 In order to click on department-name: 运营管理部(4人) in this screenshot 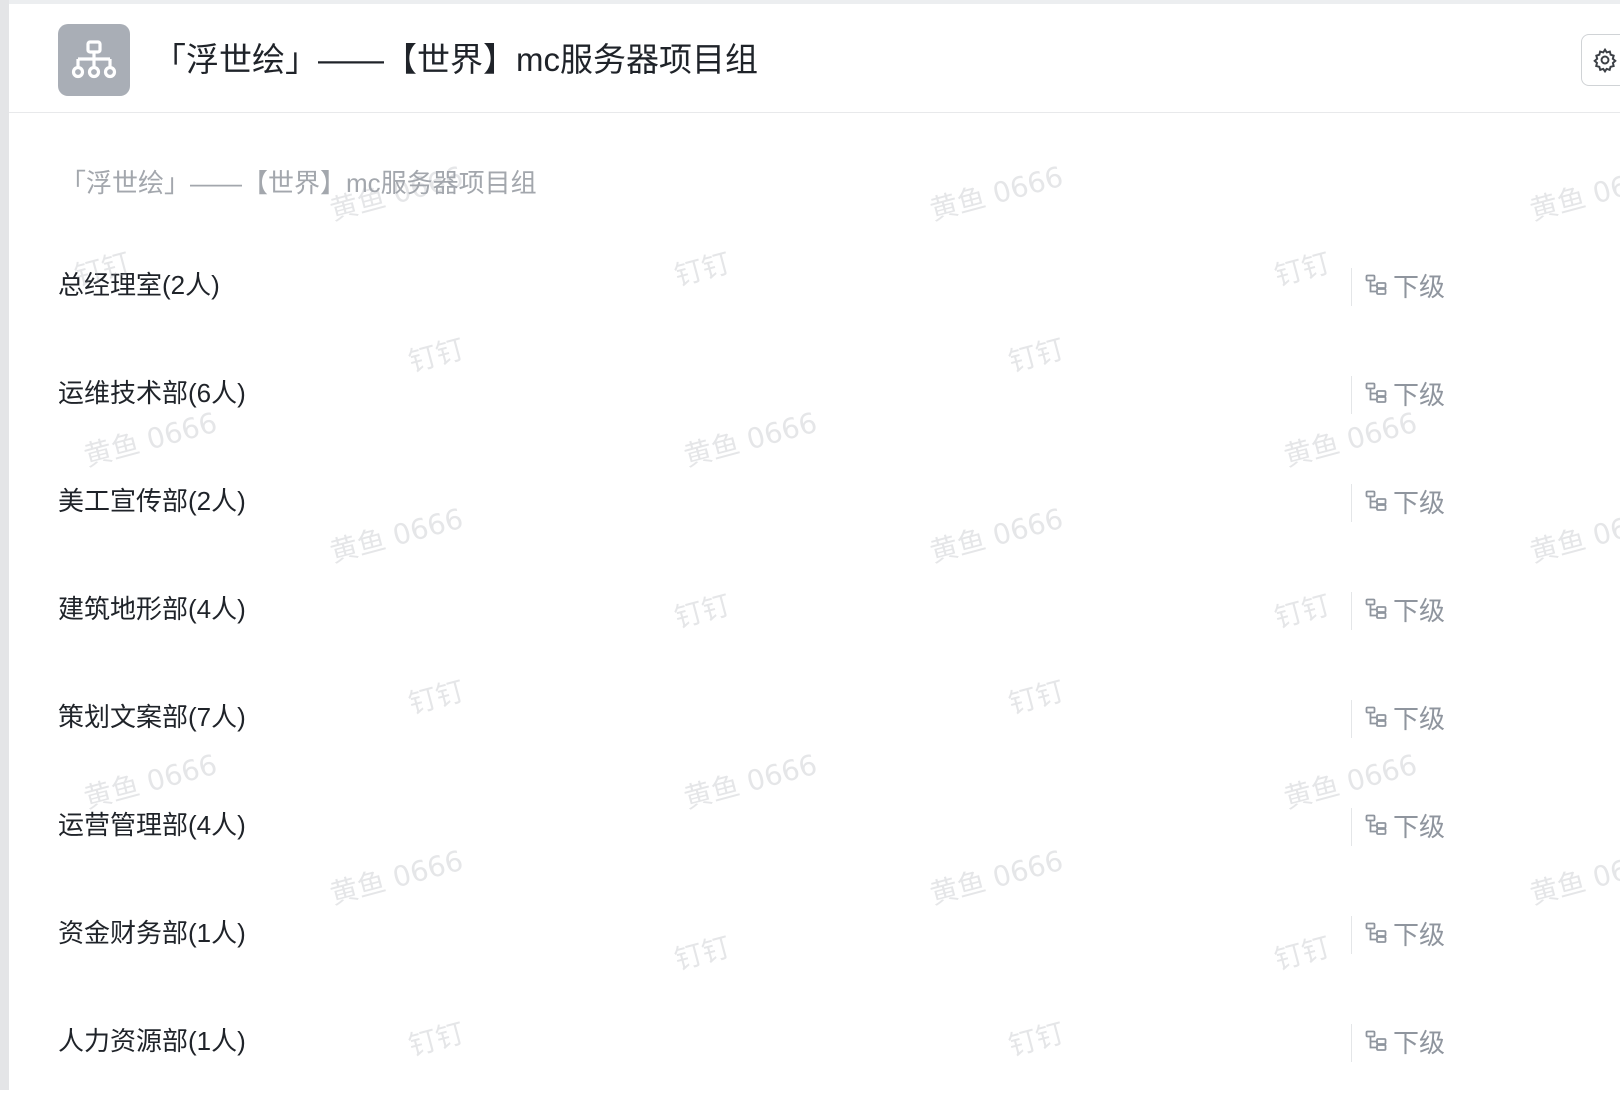, I will do `click(152, 825)`.